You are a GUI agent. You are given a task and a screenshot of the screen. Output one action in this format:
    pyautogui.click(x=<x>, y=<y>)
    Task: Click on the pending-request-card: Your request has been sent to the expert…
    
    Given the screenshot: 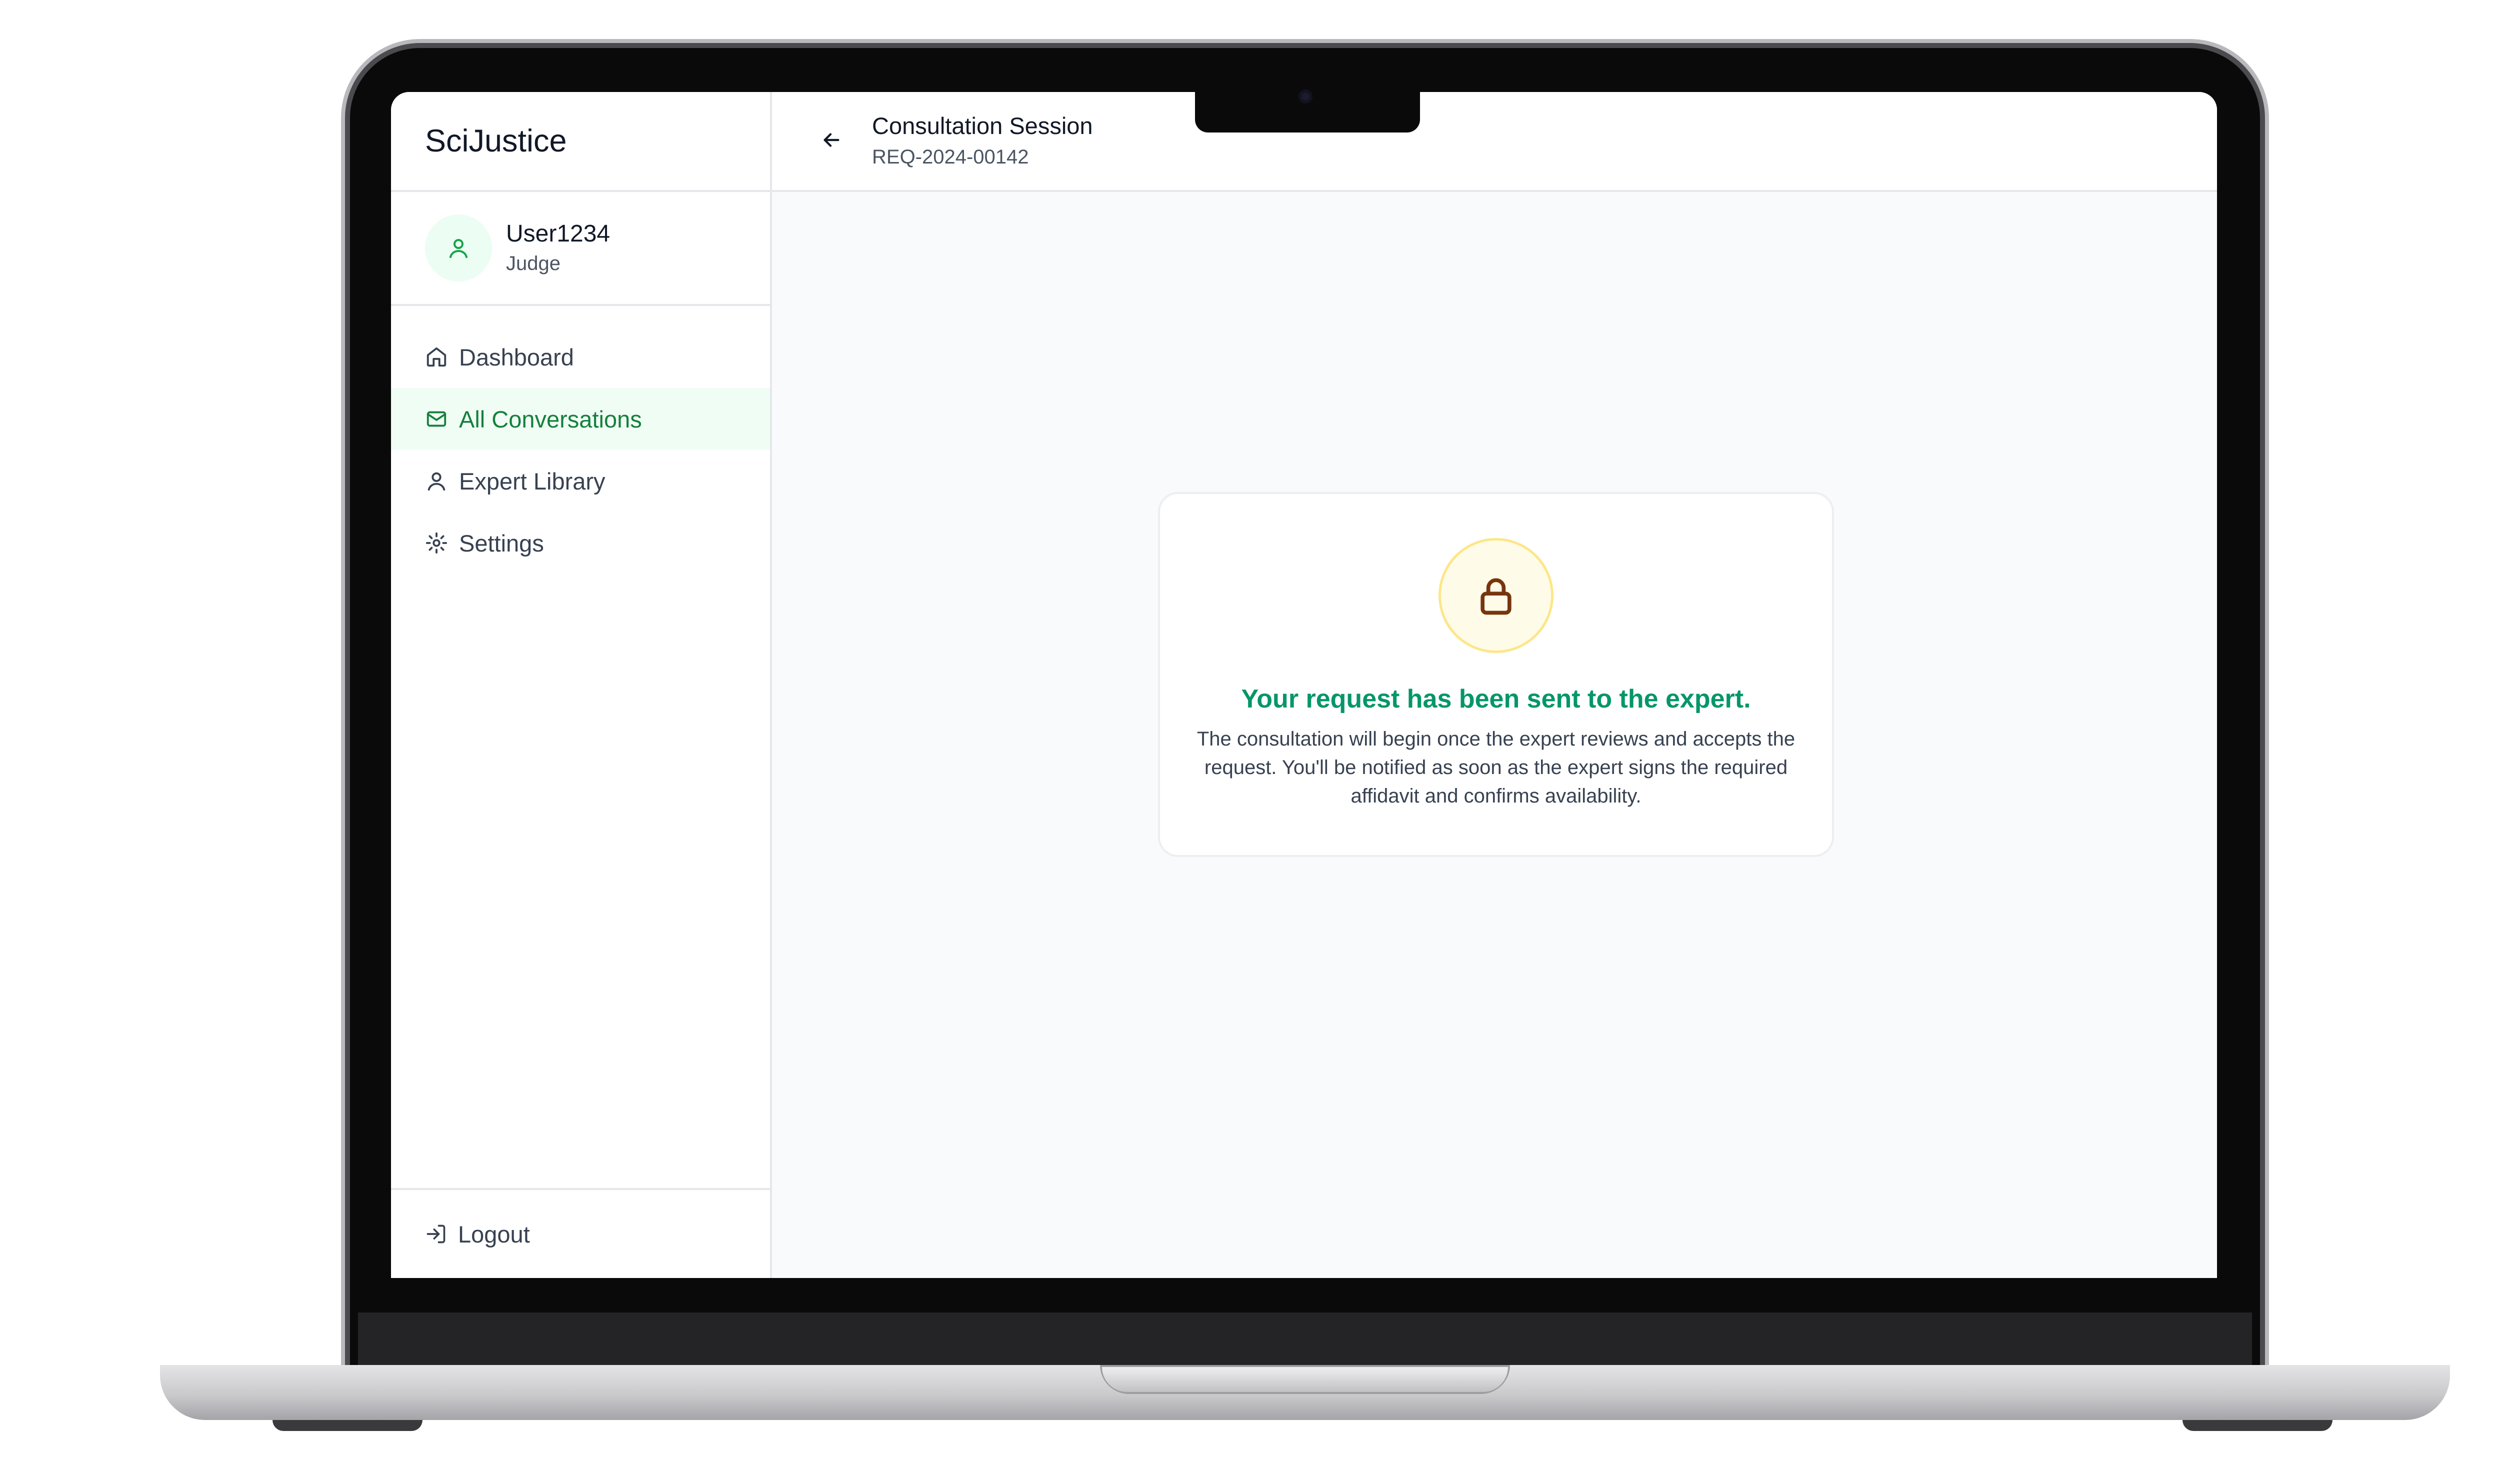 What is the action you would take?
    pyautogui.click(x=1496, y=674)
    